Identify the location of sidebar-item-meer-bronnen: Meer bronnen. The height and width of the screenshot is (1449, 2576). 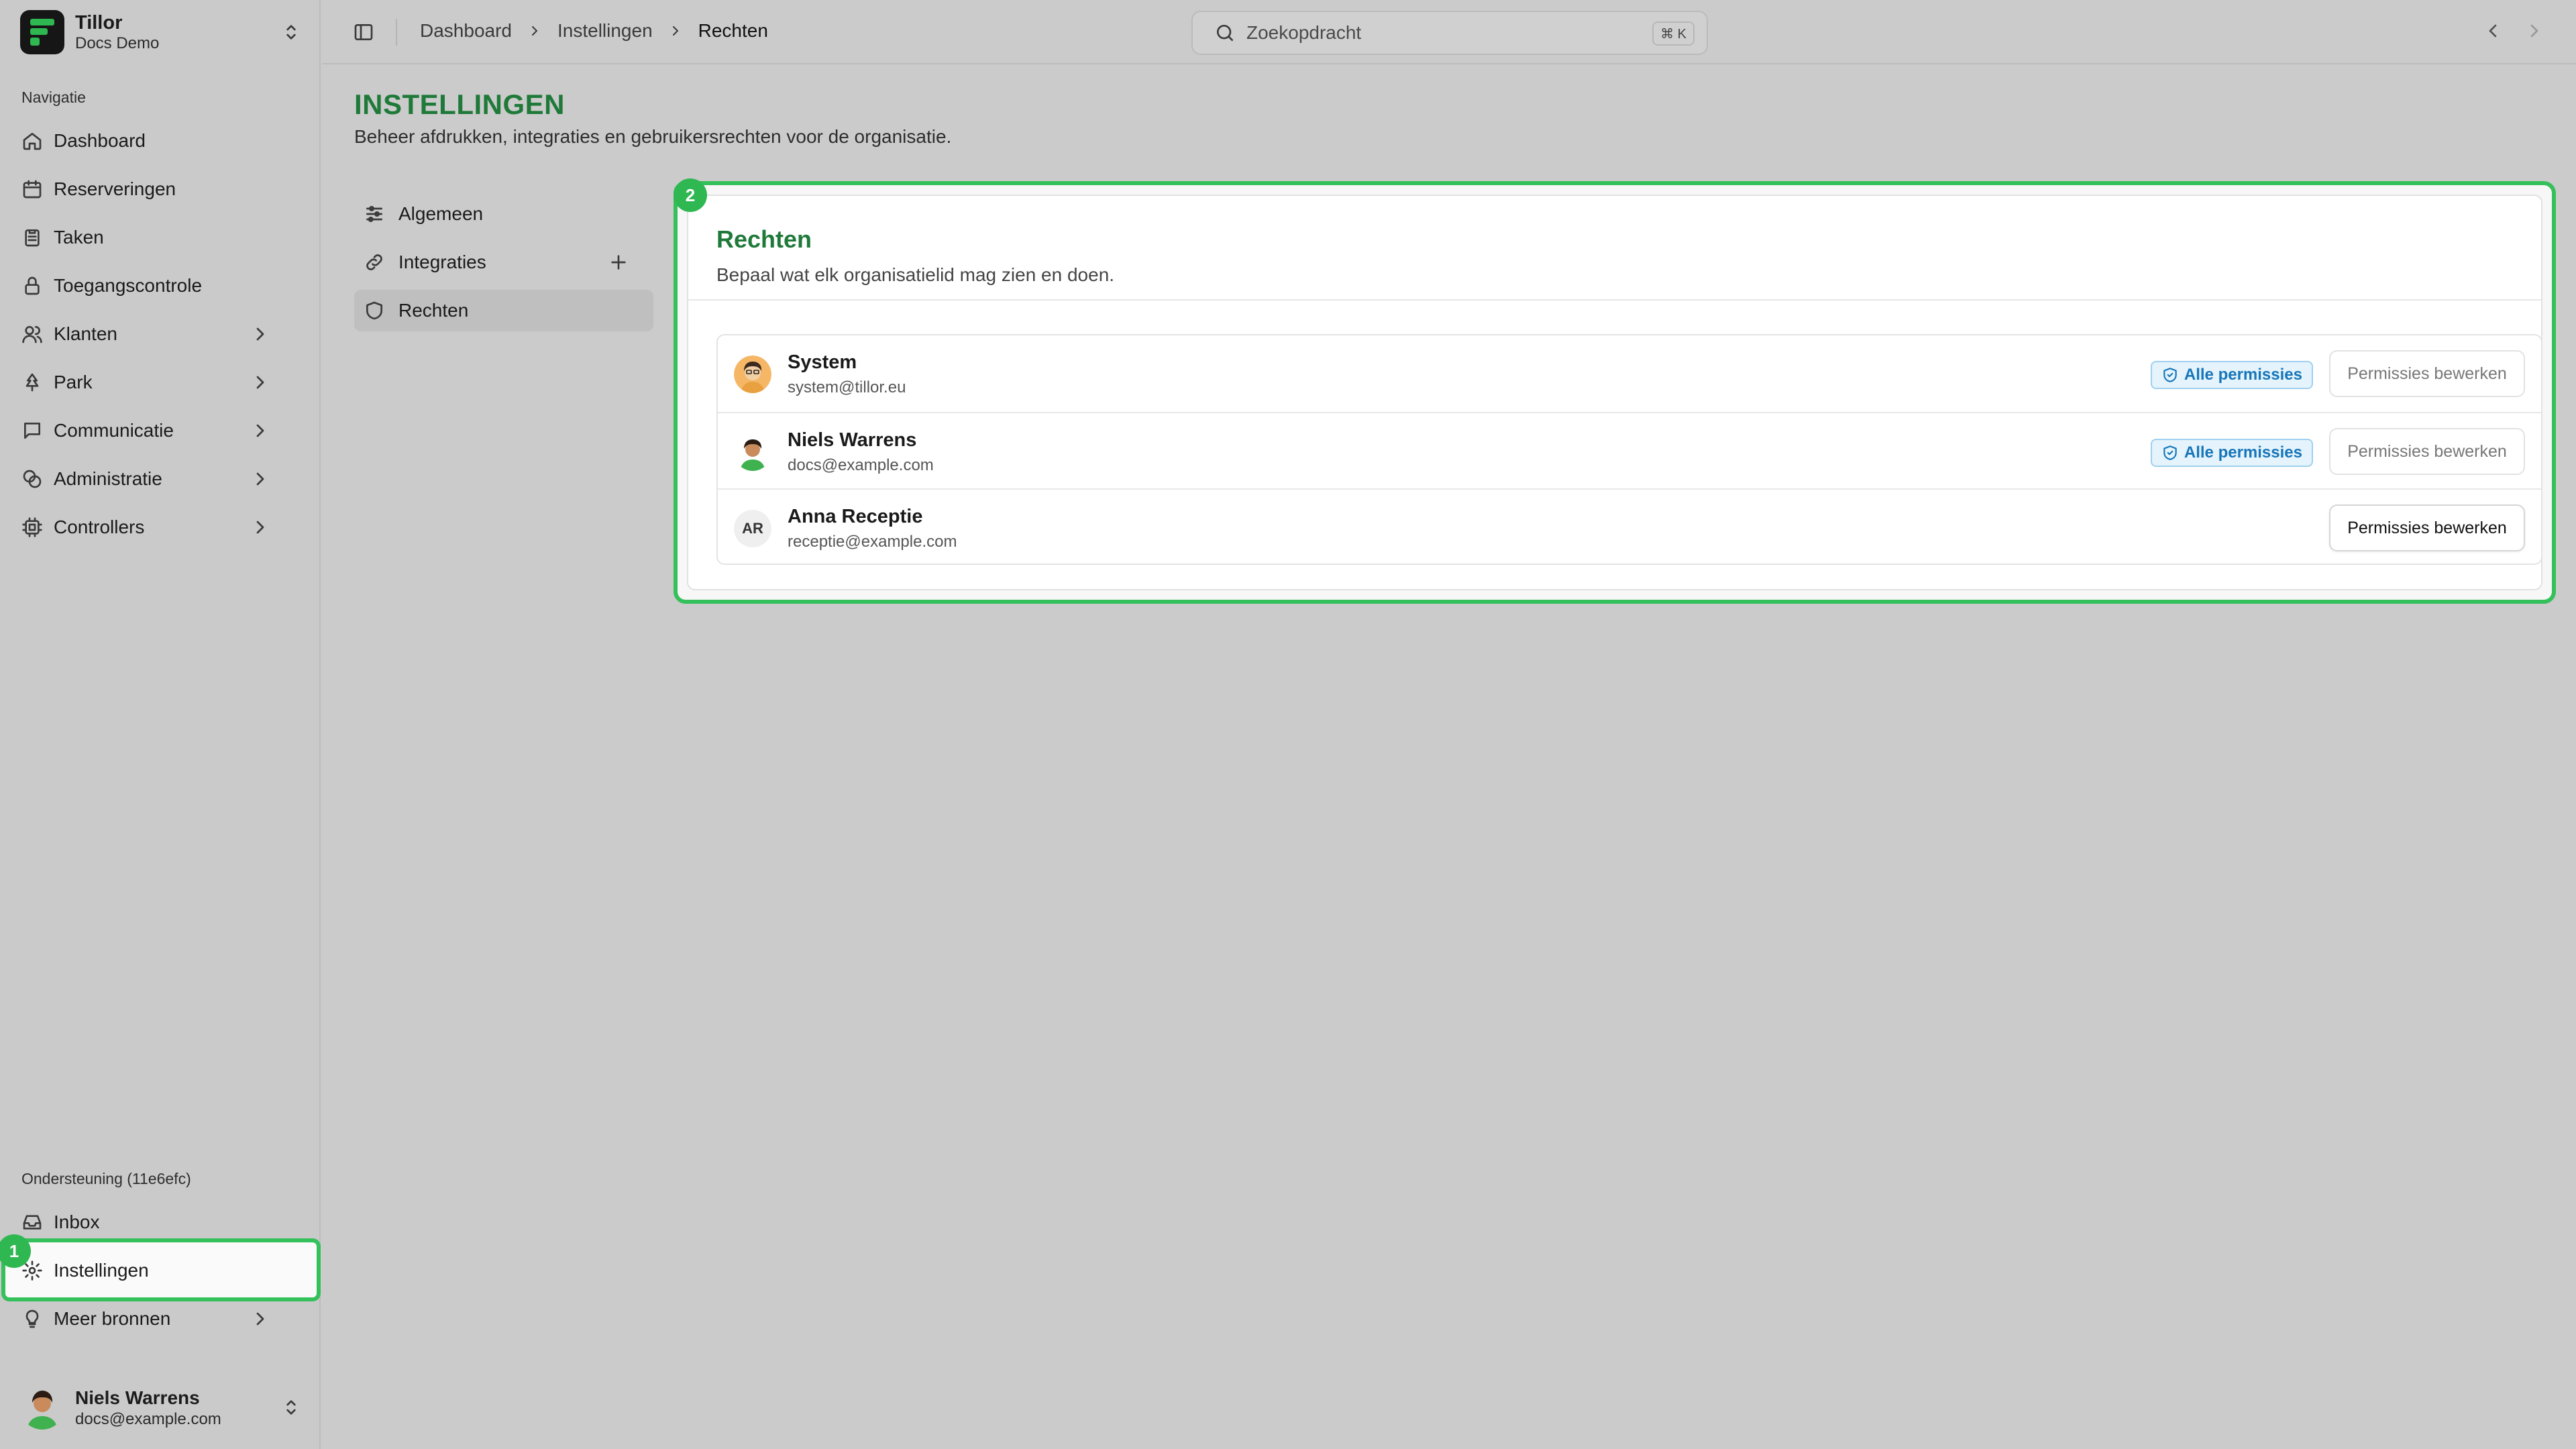
(161, 1318).